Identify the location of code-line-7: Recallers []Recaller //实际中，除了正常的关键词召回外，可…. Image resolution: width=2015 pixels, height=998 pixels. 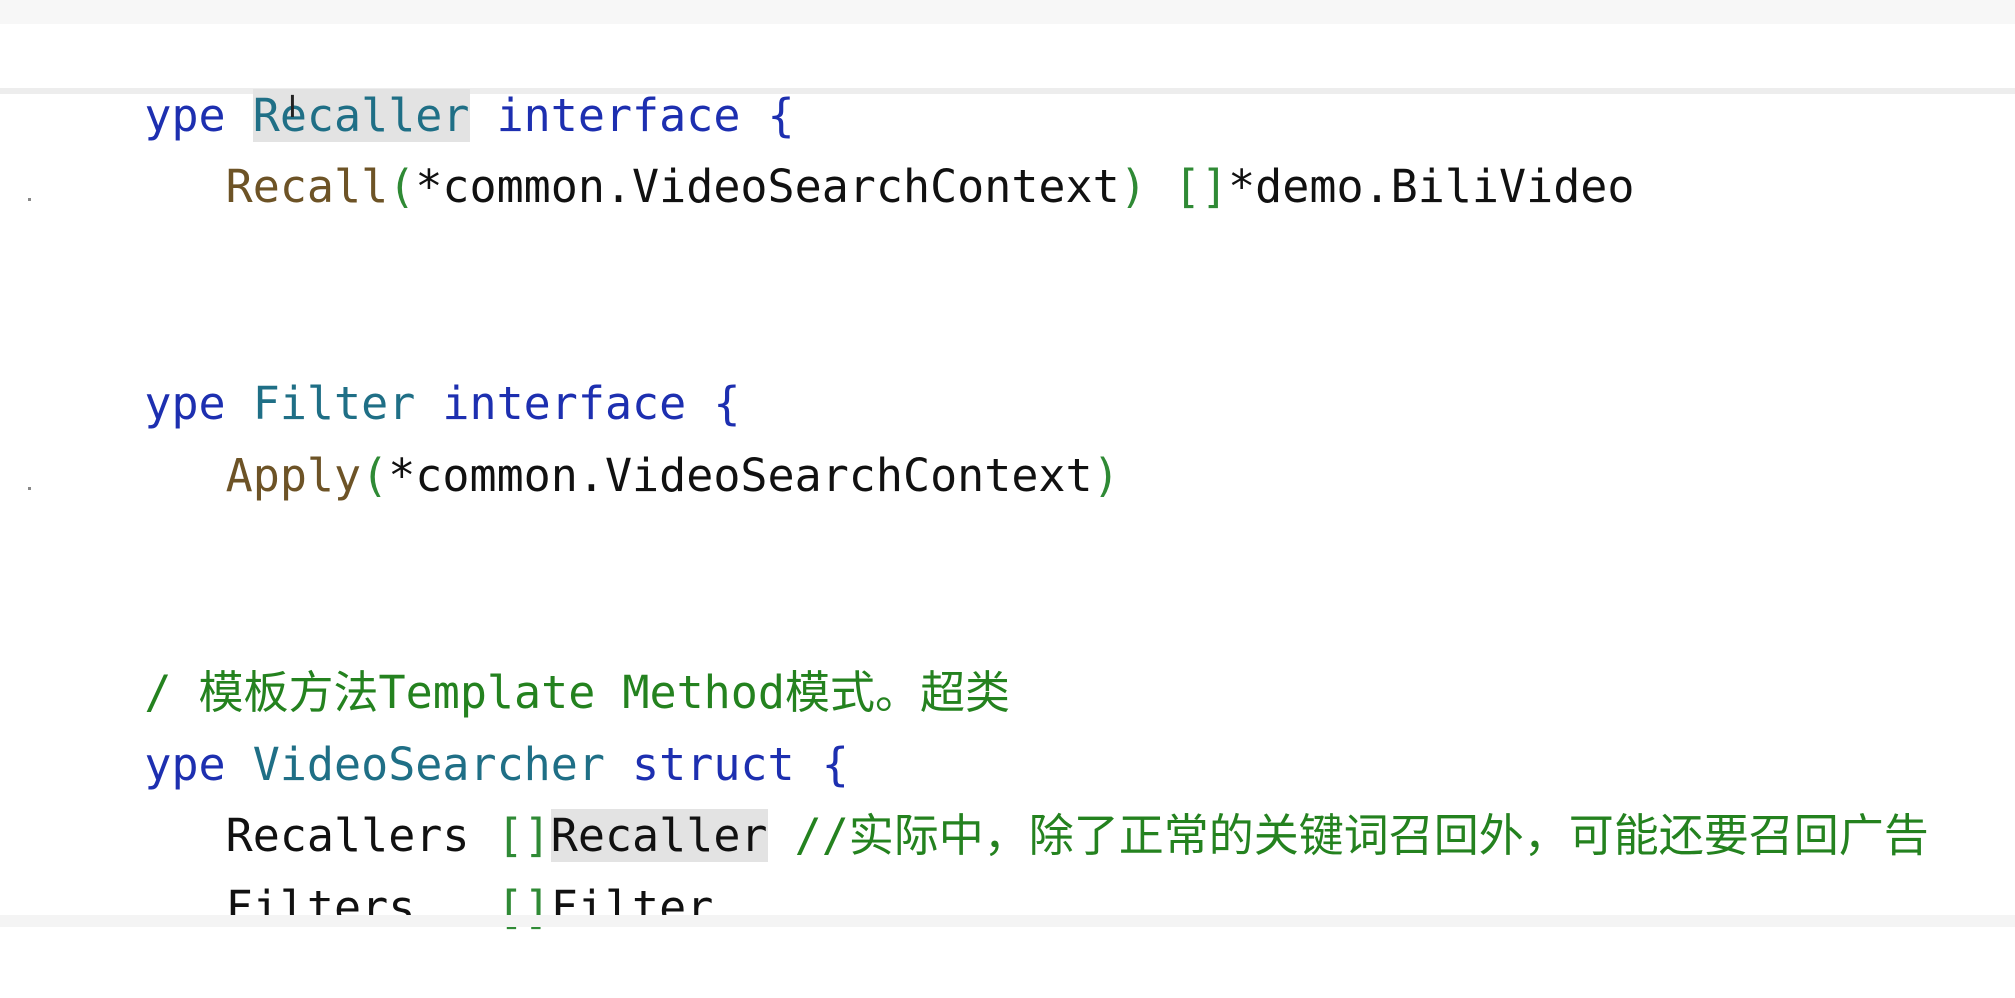
(982, 804).